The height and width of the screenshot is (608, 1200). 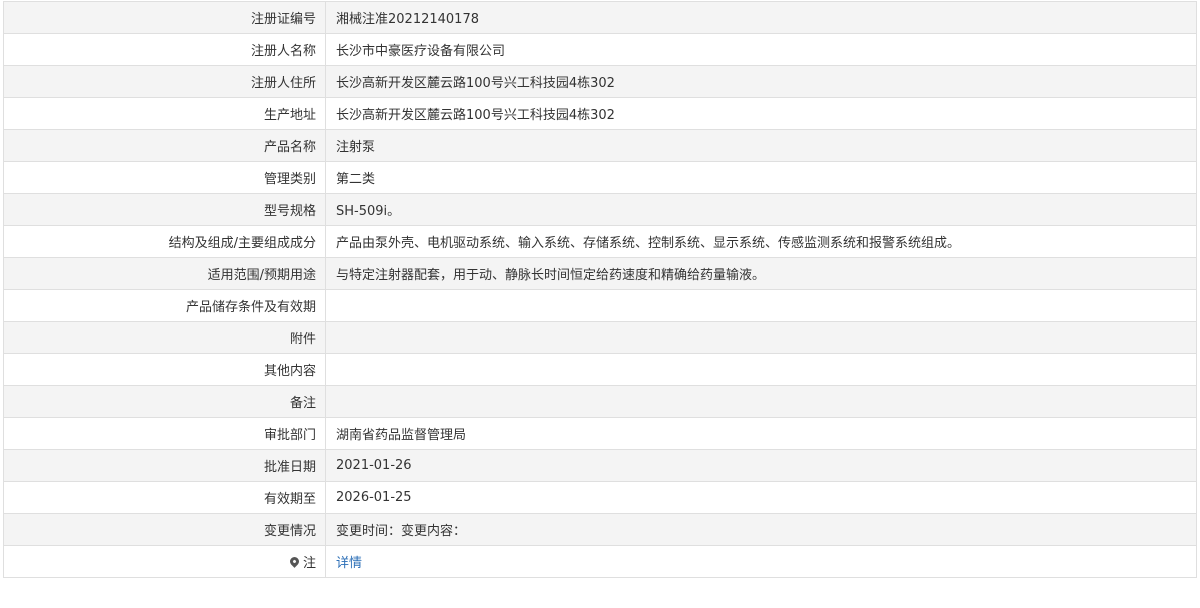 I want to click on field-label: 型号规格, so click(x=164, y=209).